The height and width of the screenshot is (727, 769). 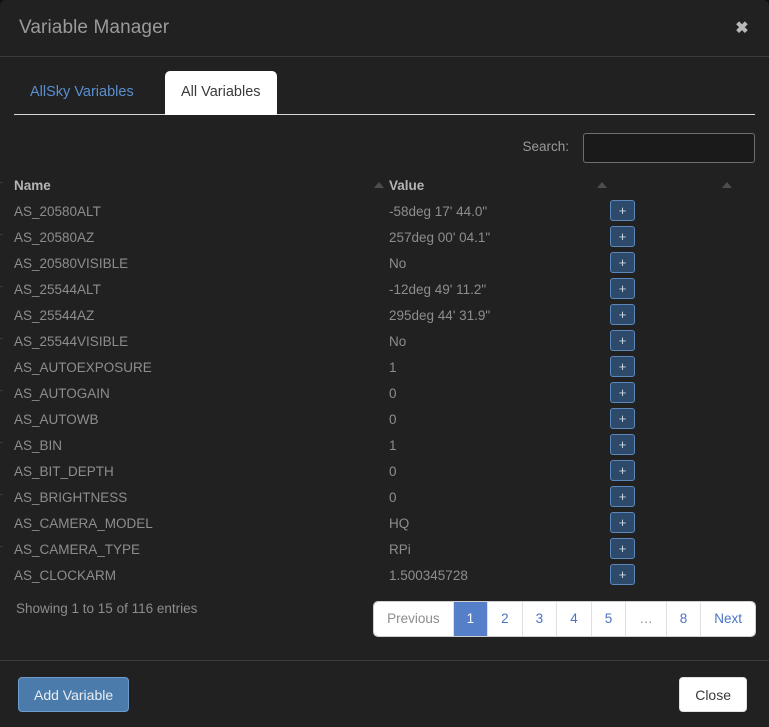 I want to click on variable-name-cell: AS_25544ALT, so click(x=57, y=289).